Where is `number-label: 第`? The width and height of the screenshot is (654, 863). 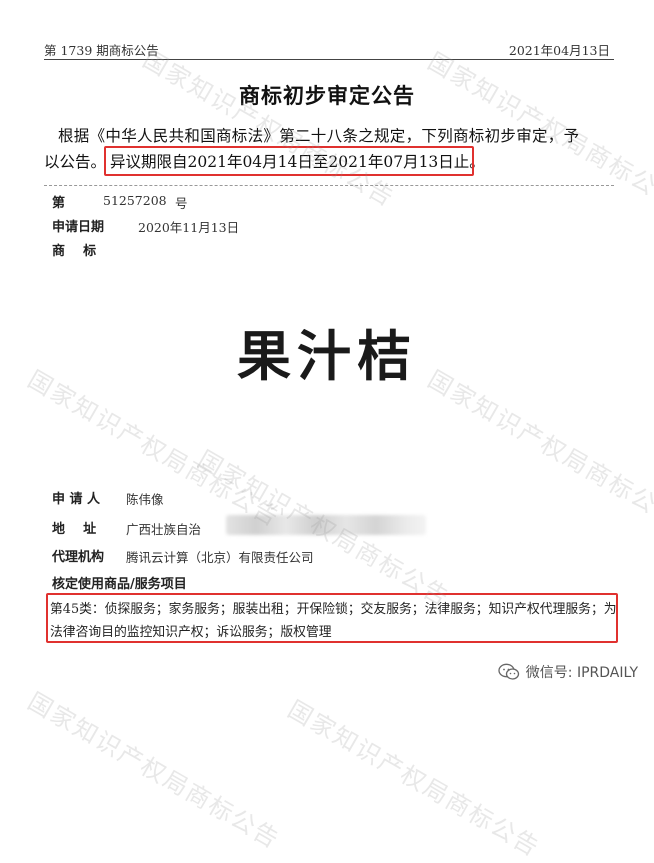
number-label: 第 is located at coordinates (58, 201).